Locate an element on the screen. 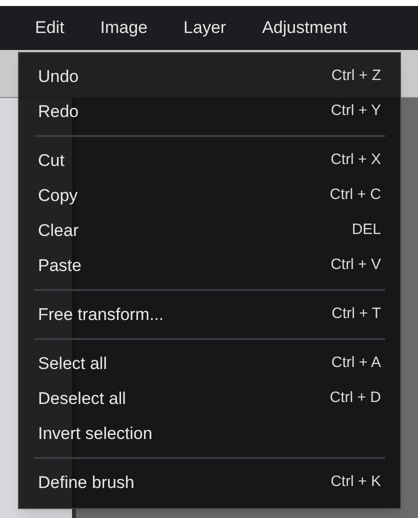  menu-item: Redo Ctrl + Y is located at coordinates (209, 111).